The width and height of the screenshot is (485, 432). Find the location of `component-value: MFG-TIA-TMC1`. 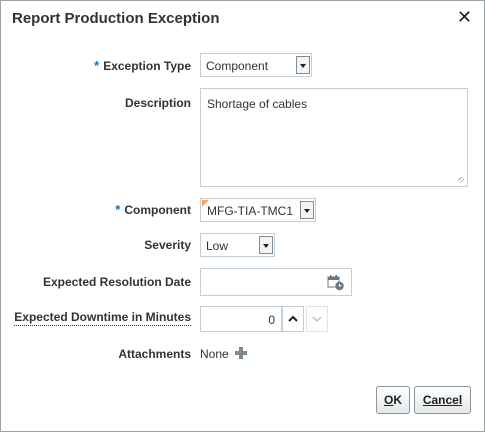

component-value: MFG-TIA-TMC1 is located at coordinates (250, 211).